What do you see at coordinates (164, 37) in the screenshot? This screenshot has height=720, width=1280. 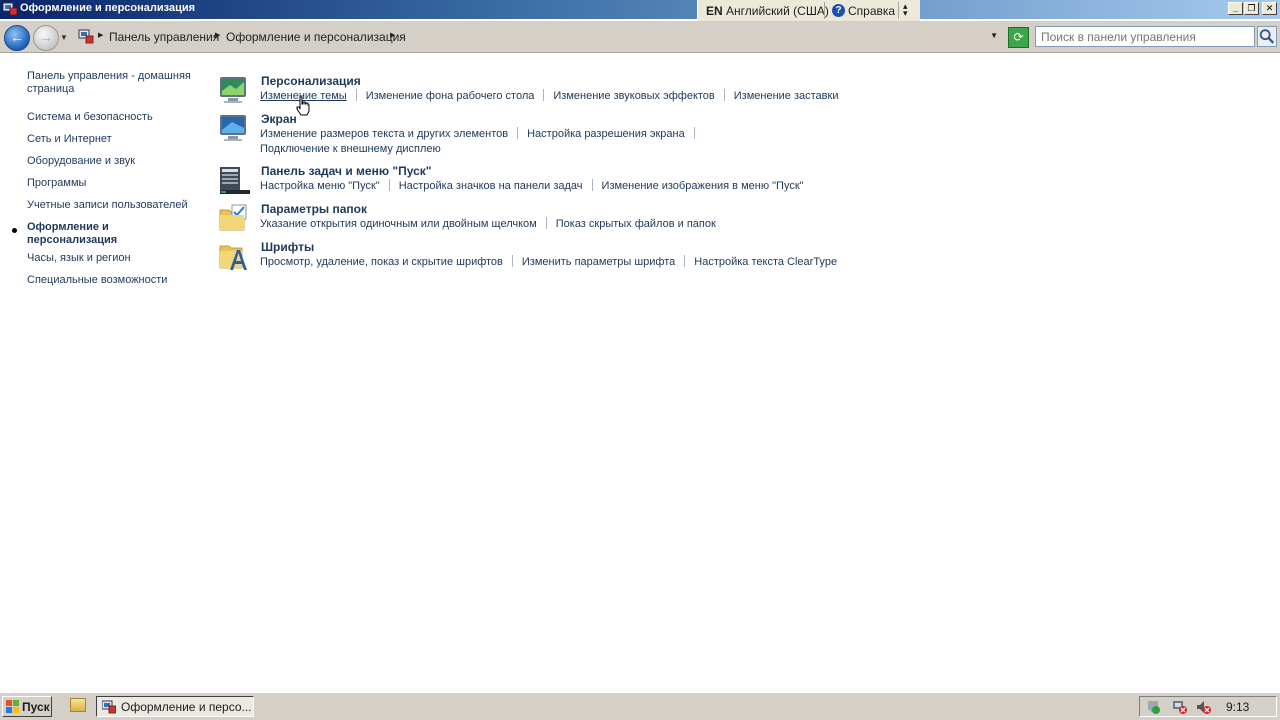 I see `breadcrumb-control-panel: Панель управления` at bounding box center [164, 37].